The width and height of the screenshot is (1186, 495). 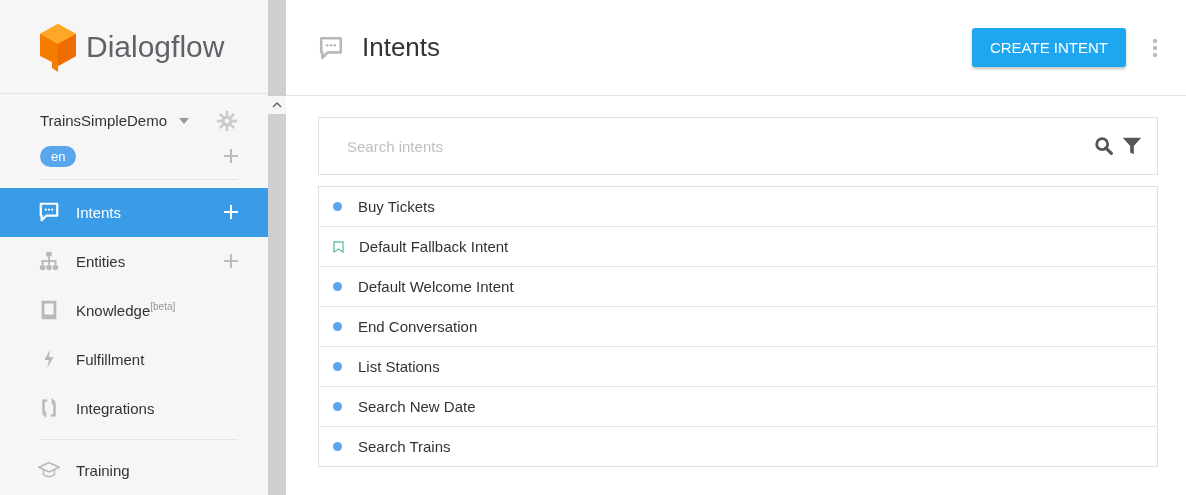 I want to click on nav-item: Knowledge$^{[beta]}$, so click(x=134, y=310).